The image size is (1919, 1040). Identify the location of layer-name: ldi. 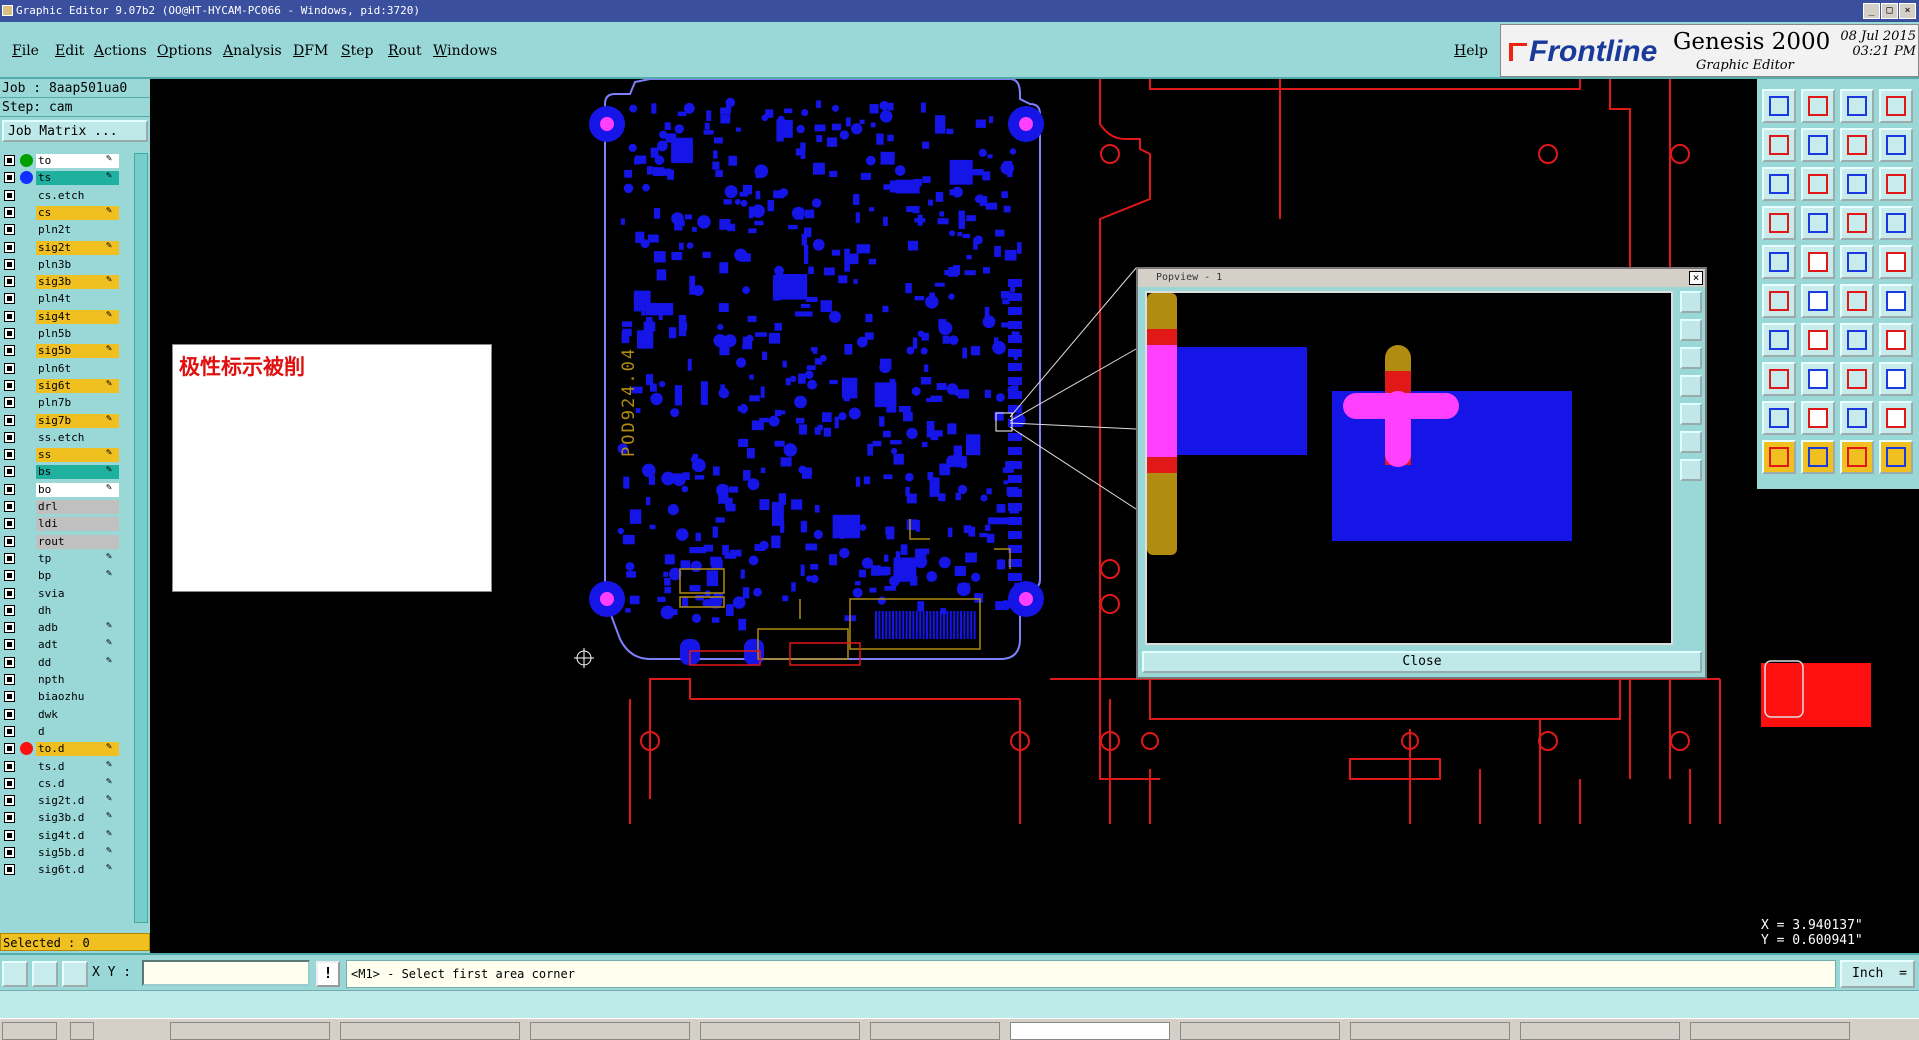
(77, 524).